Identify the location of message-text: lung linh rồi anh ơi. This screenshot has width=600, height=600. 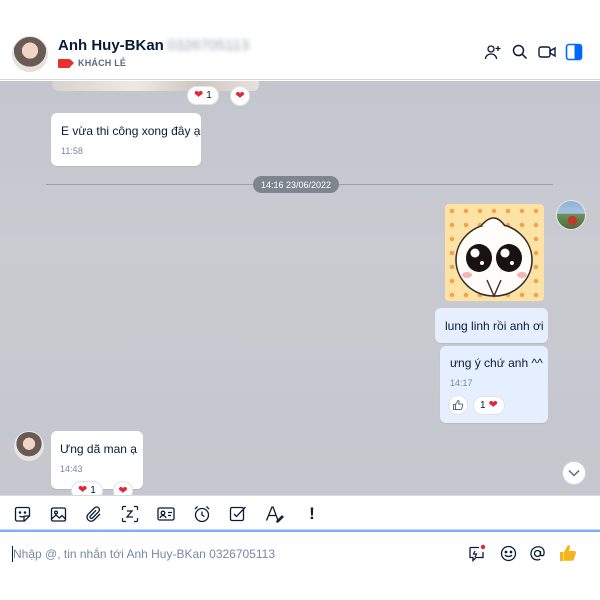
(494, 326).